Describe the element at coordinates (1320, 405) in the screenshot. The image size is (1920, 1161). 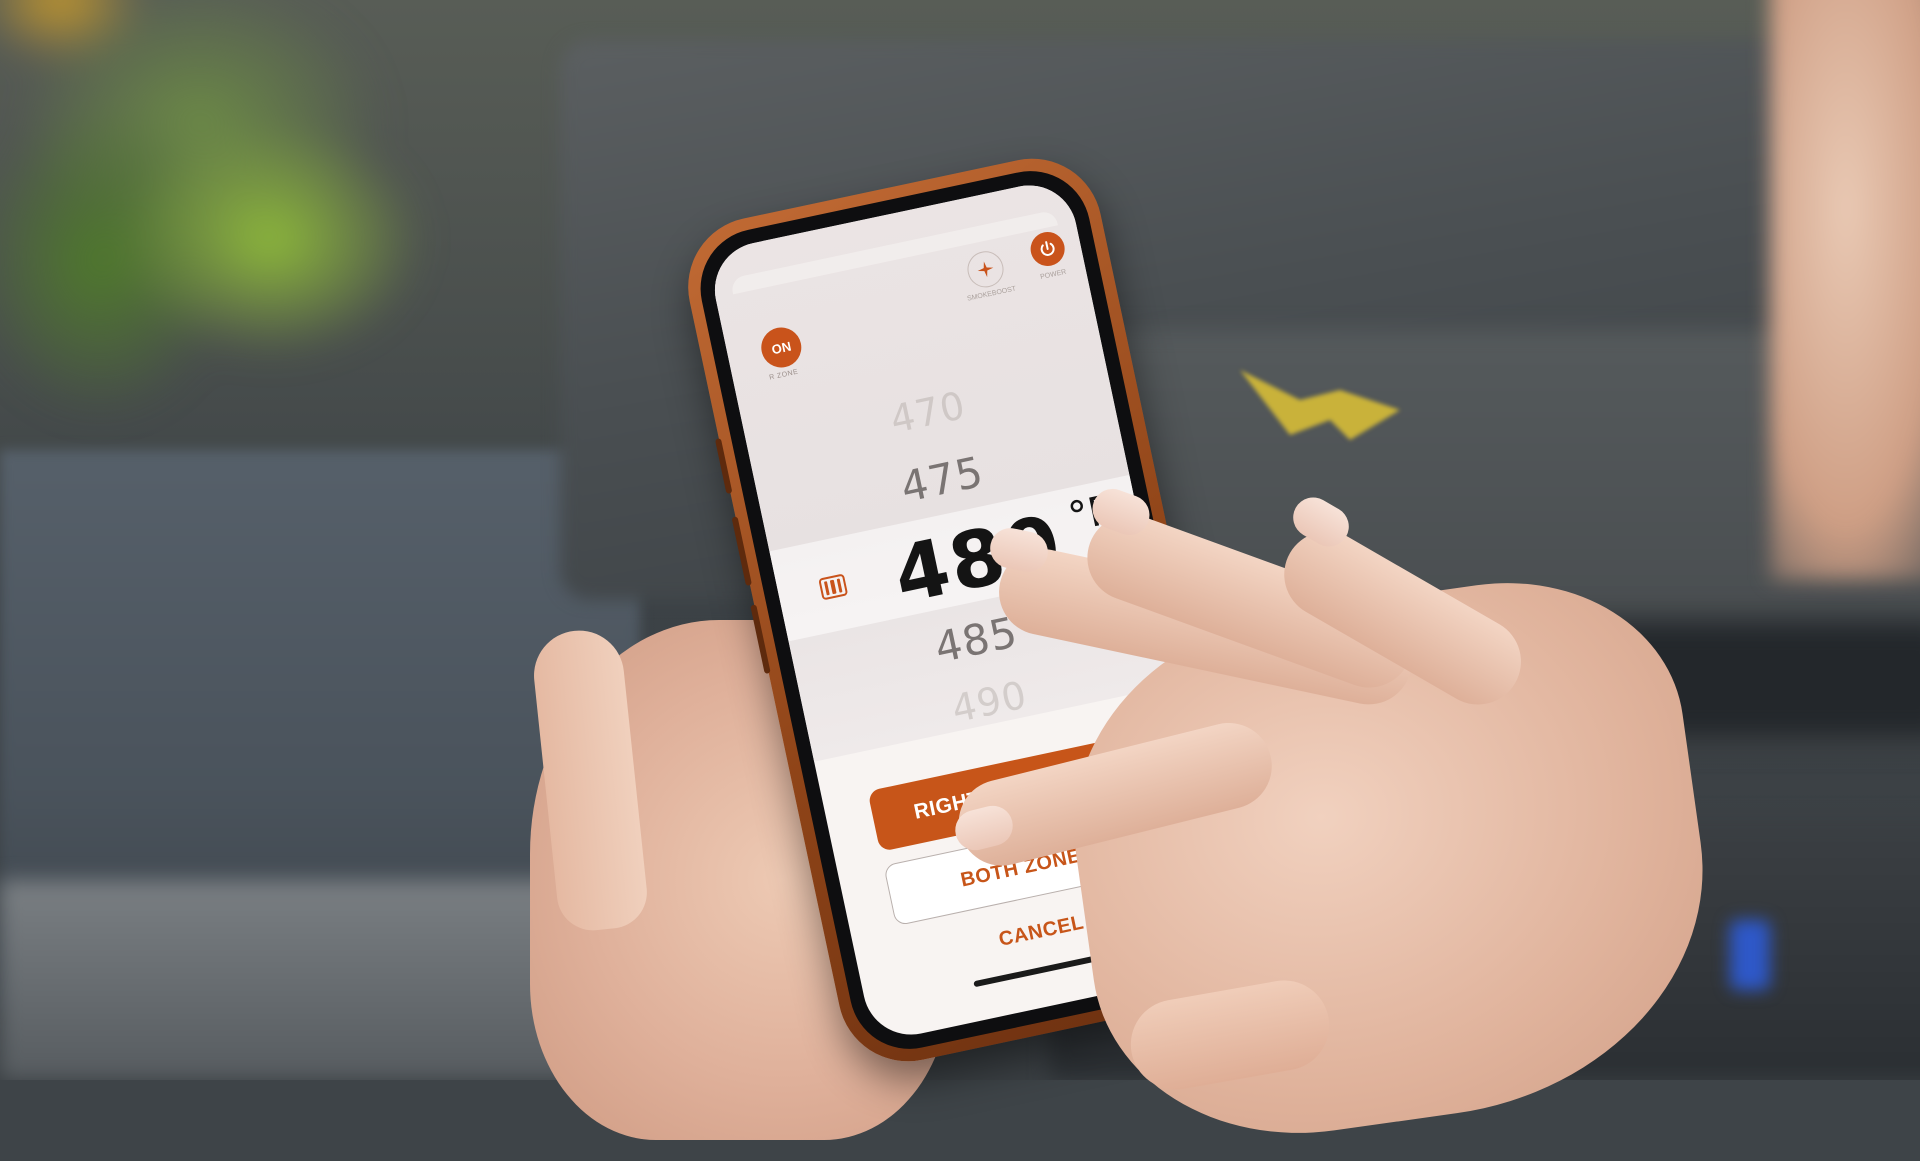
I see `grill-logo-icon` at that location.